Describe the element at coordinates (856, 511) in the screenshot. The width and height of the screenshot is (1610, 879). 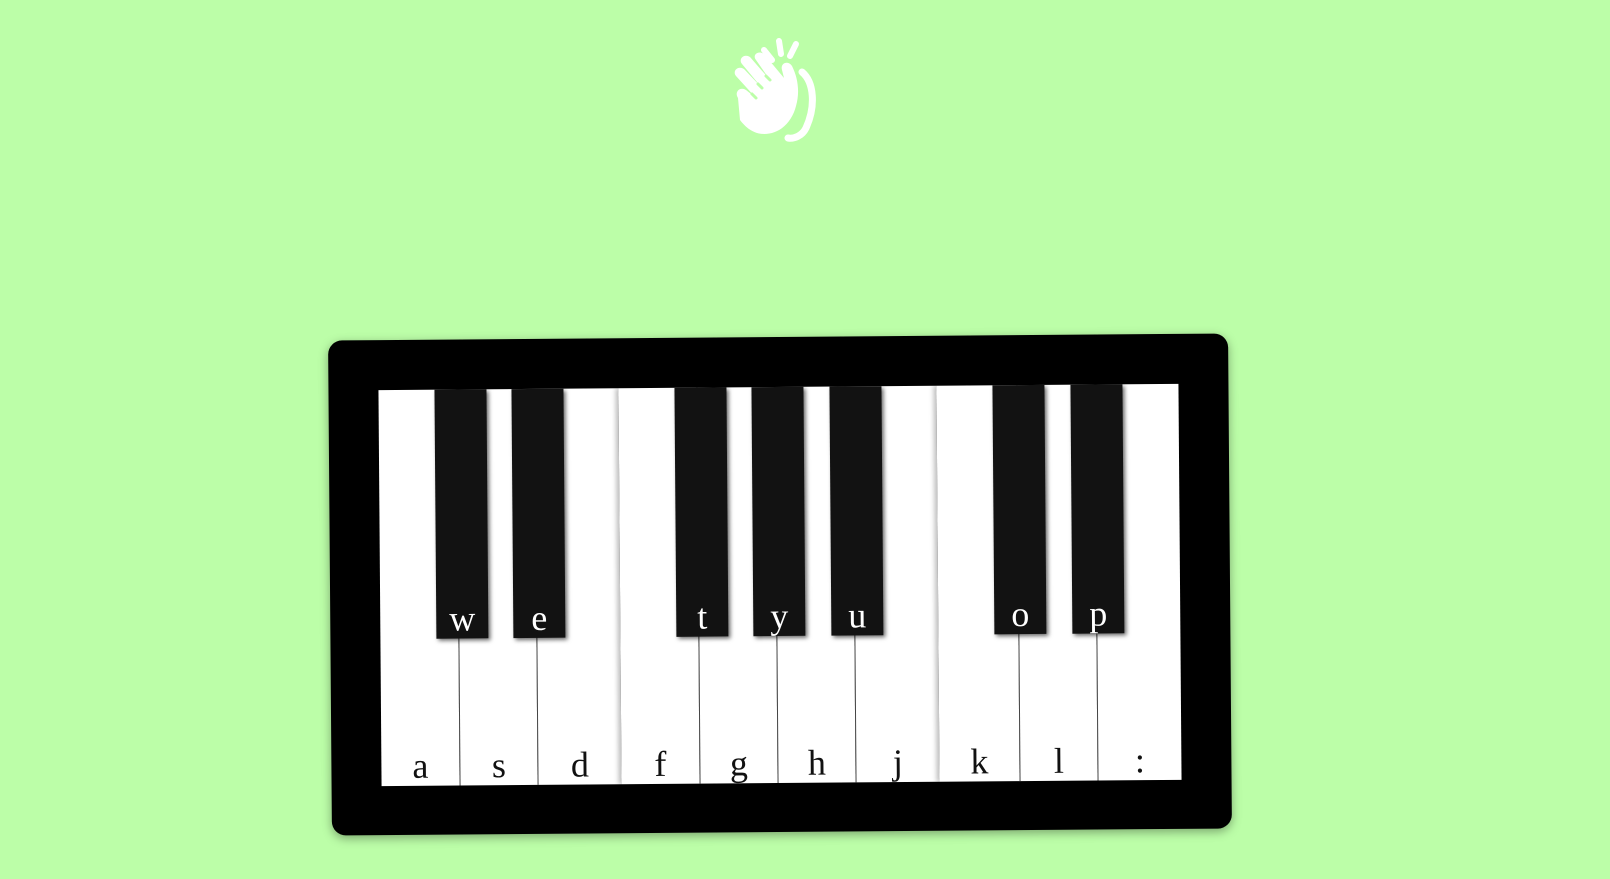
I see `black-key-u: u` at that location.